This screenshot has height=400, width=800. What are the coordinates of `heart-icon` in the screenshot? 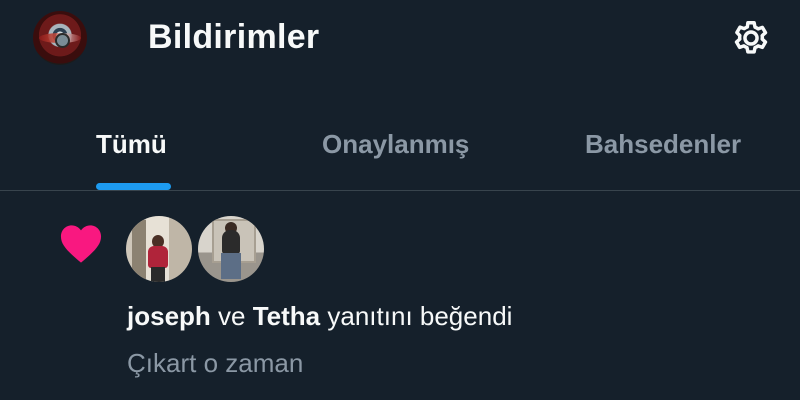 It's located at (81, 244).